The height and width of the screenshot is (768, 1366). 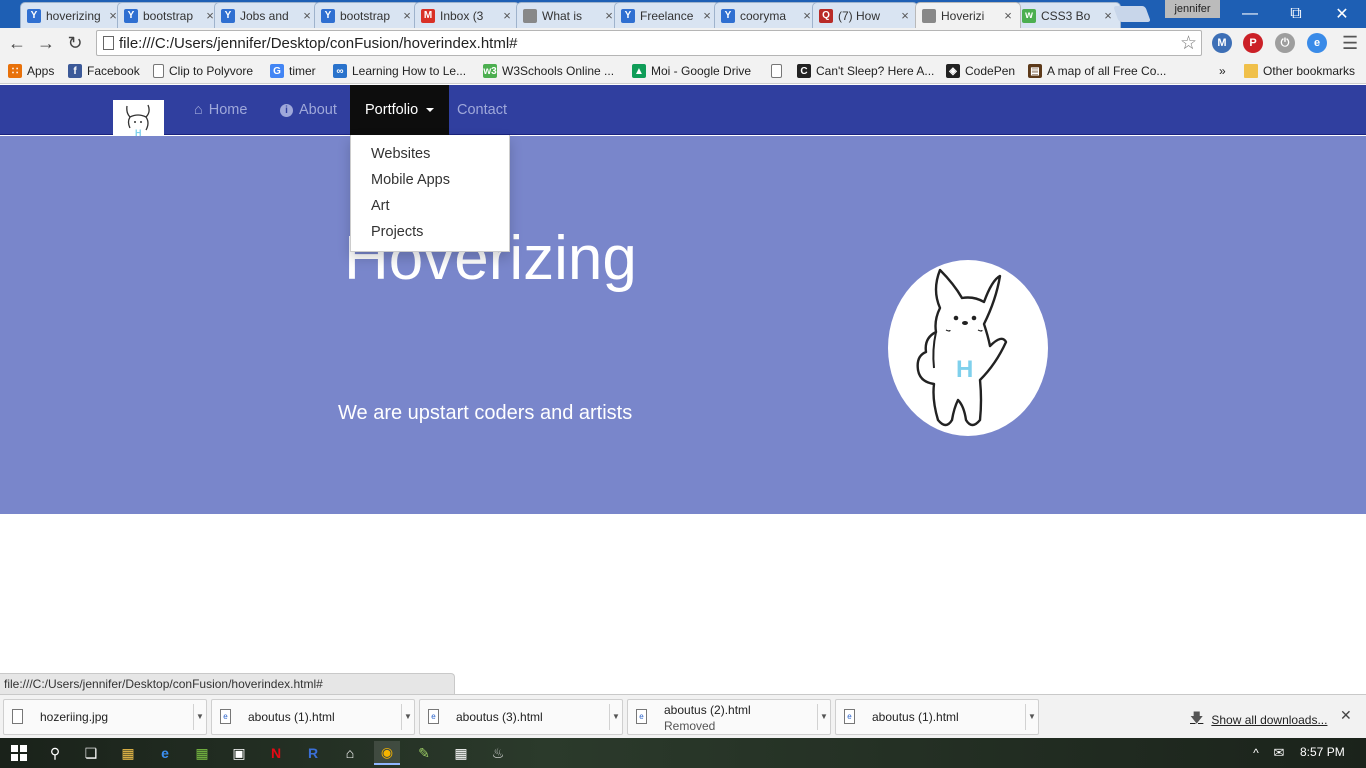 What do you see at coordinates (1299, 71) in the screenshot?
I see `other-bookmarks: Other bookmarks` at bounding box center [1299, 71].